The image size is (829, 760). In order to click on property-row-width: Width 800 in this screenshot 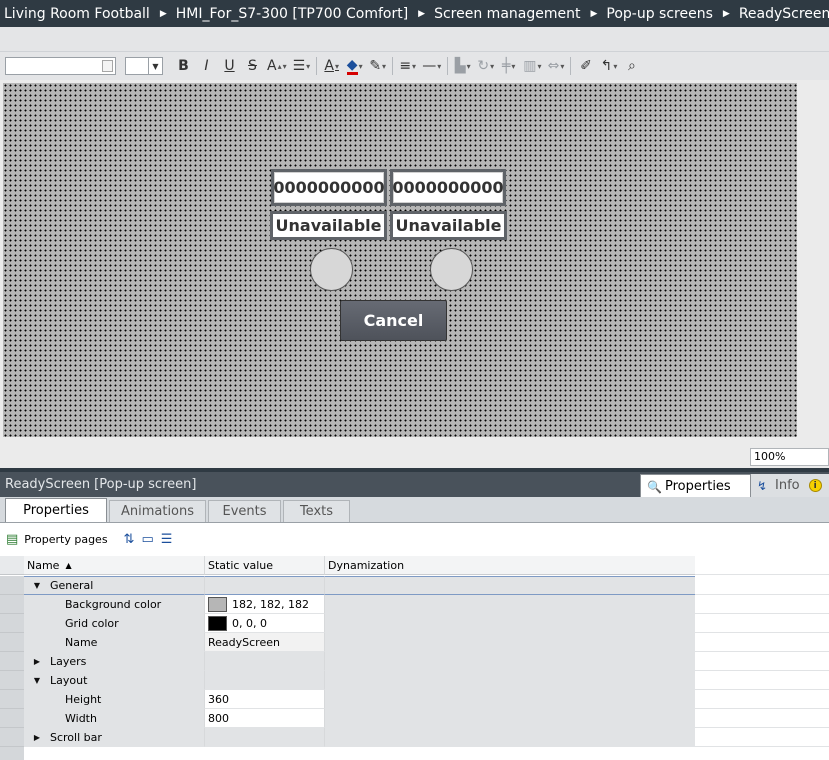, I will do `click(414, 718)`.